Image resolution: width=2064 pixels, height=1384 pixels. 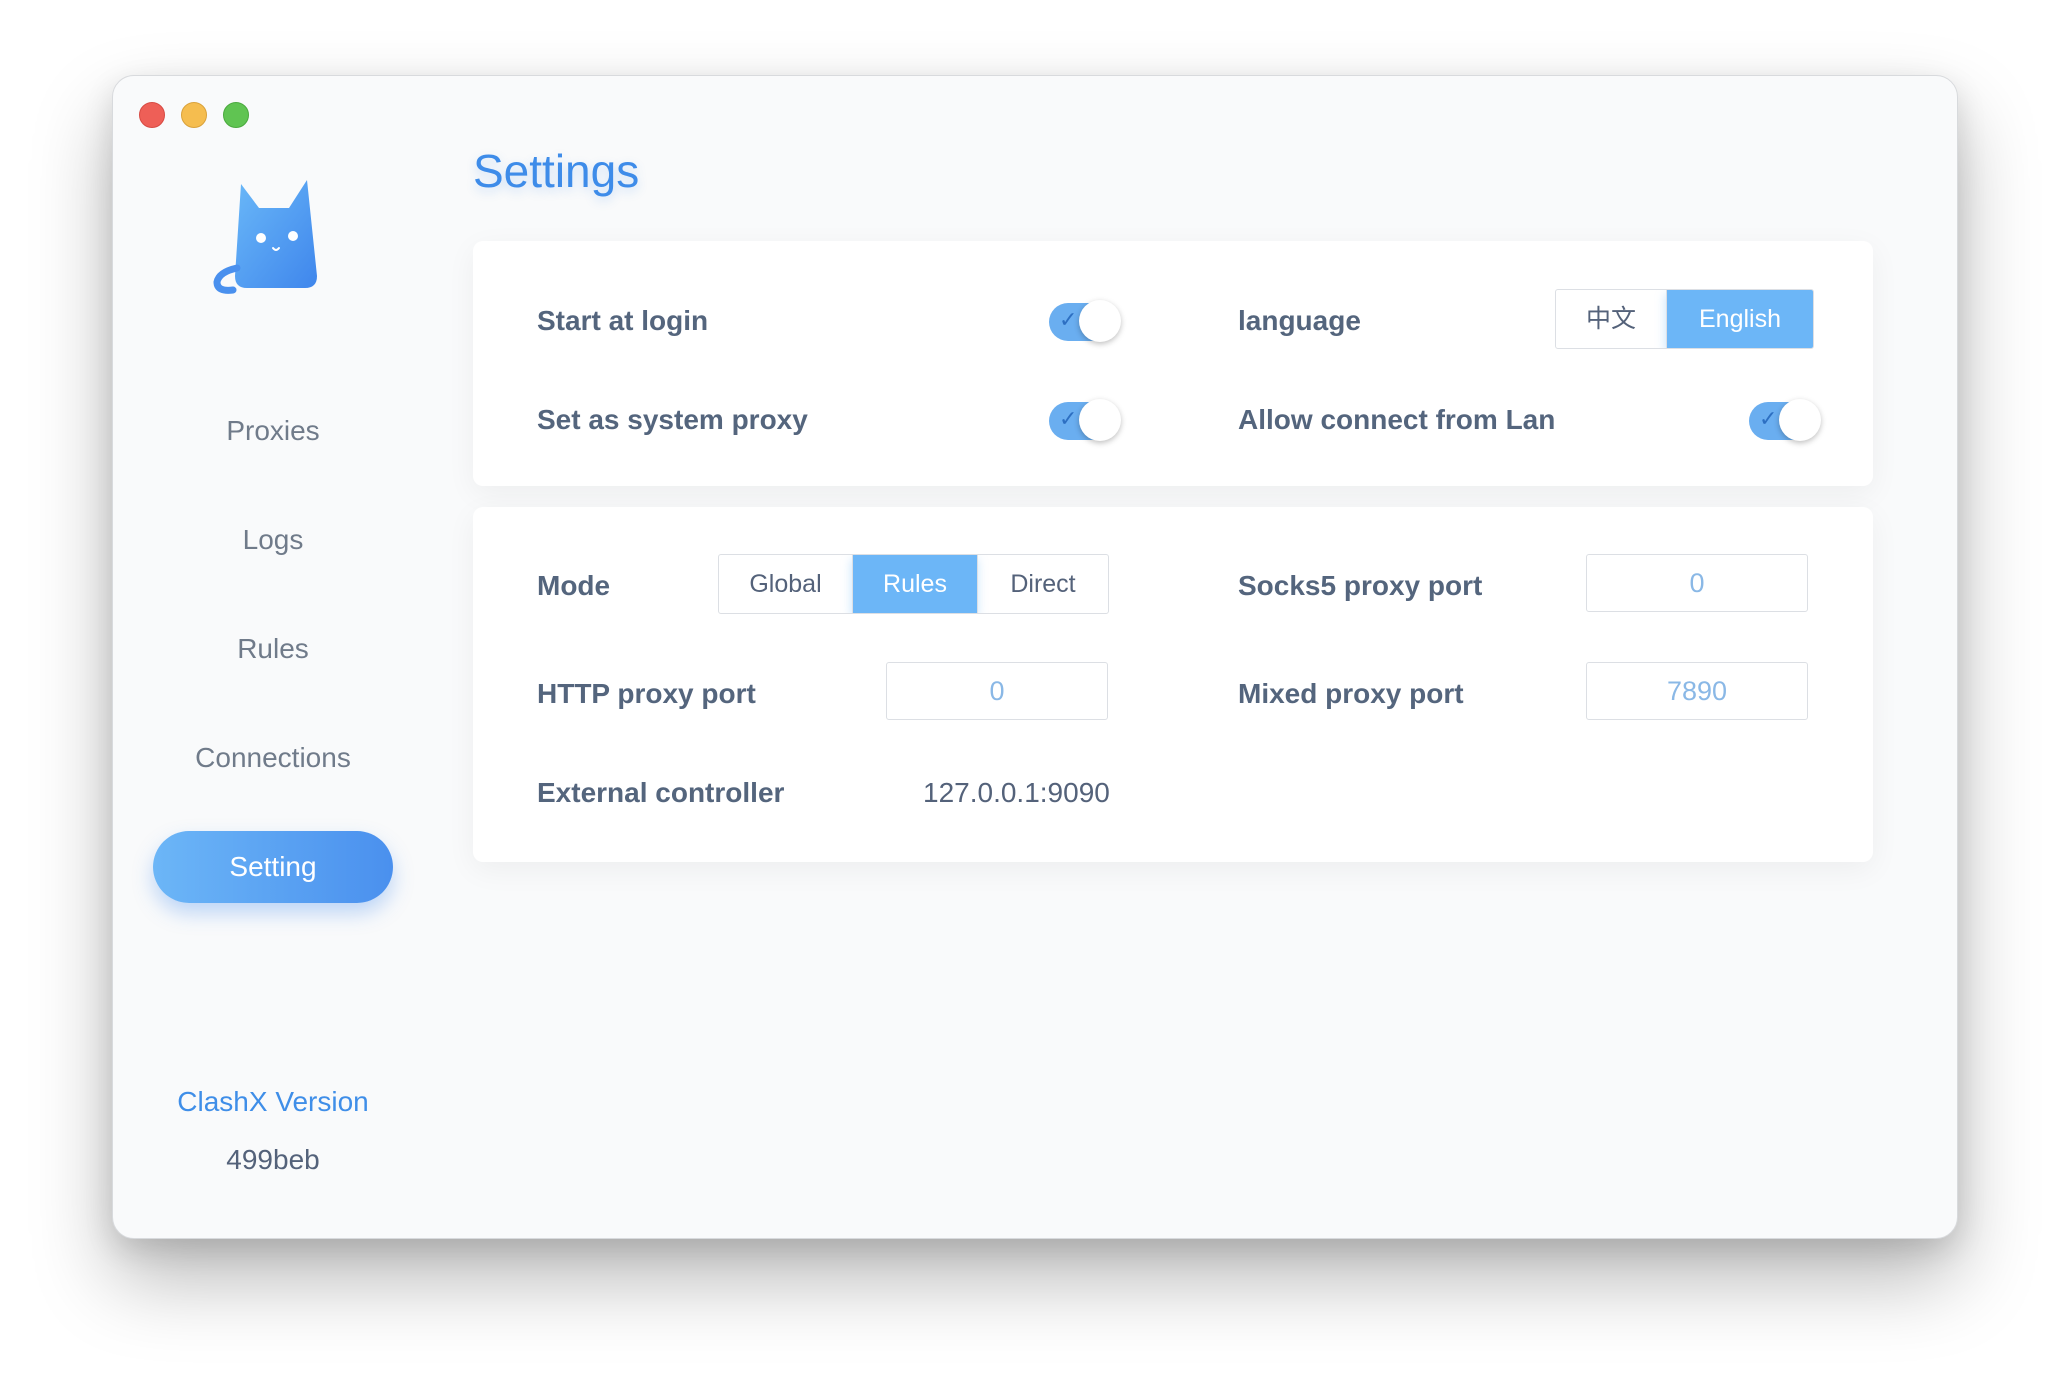 I want to click on start-at-login-toggle: ✓, so click(x=1085, y=321).